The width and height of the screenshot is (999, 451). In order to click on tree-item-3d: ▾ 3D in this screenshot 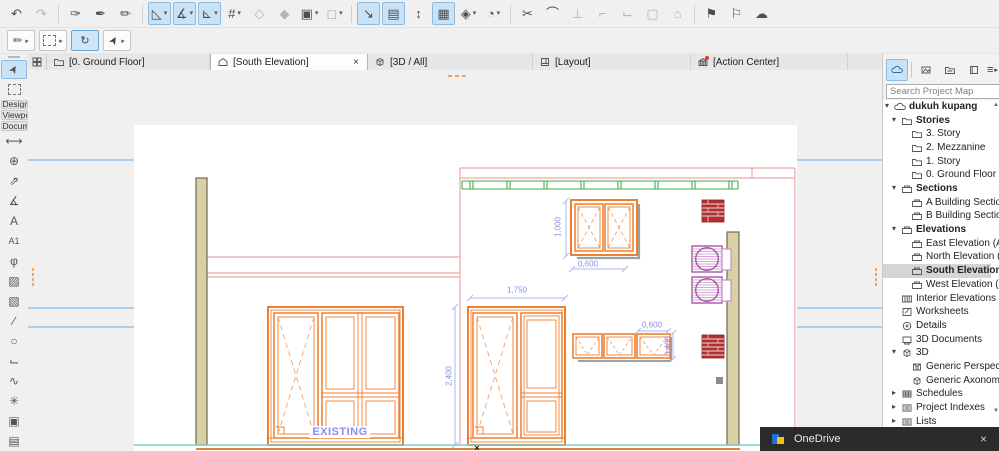, I will do `click(937, 353)`.